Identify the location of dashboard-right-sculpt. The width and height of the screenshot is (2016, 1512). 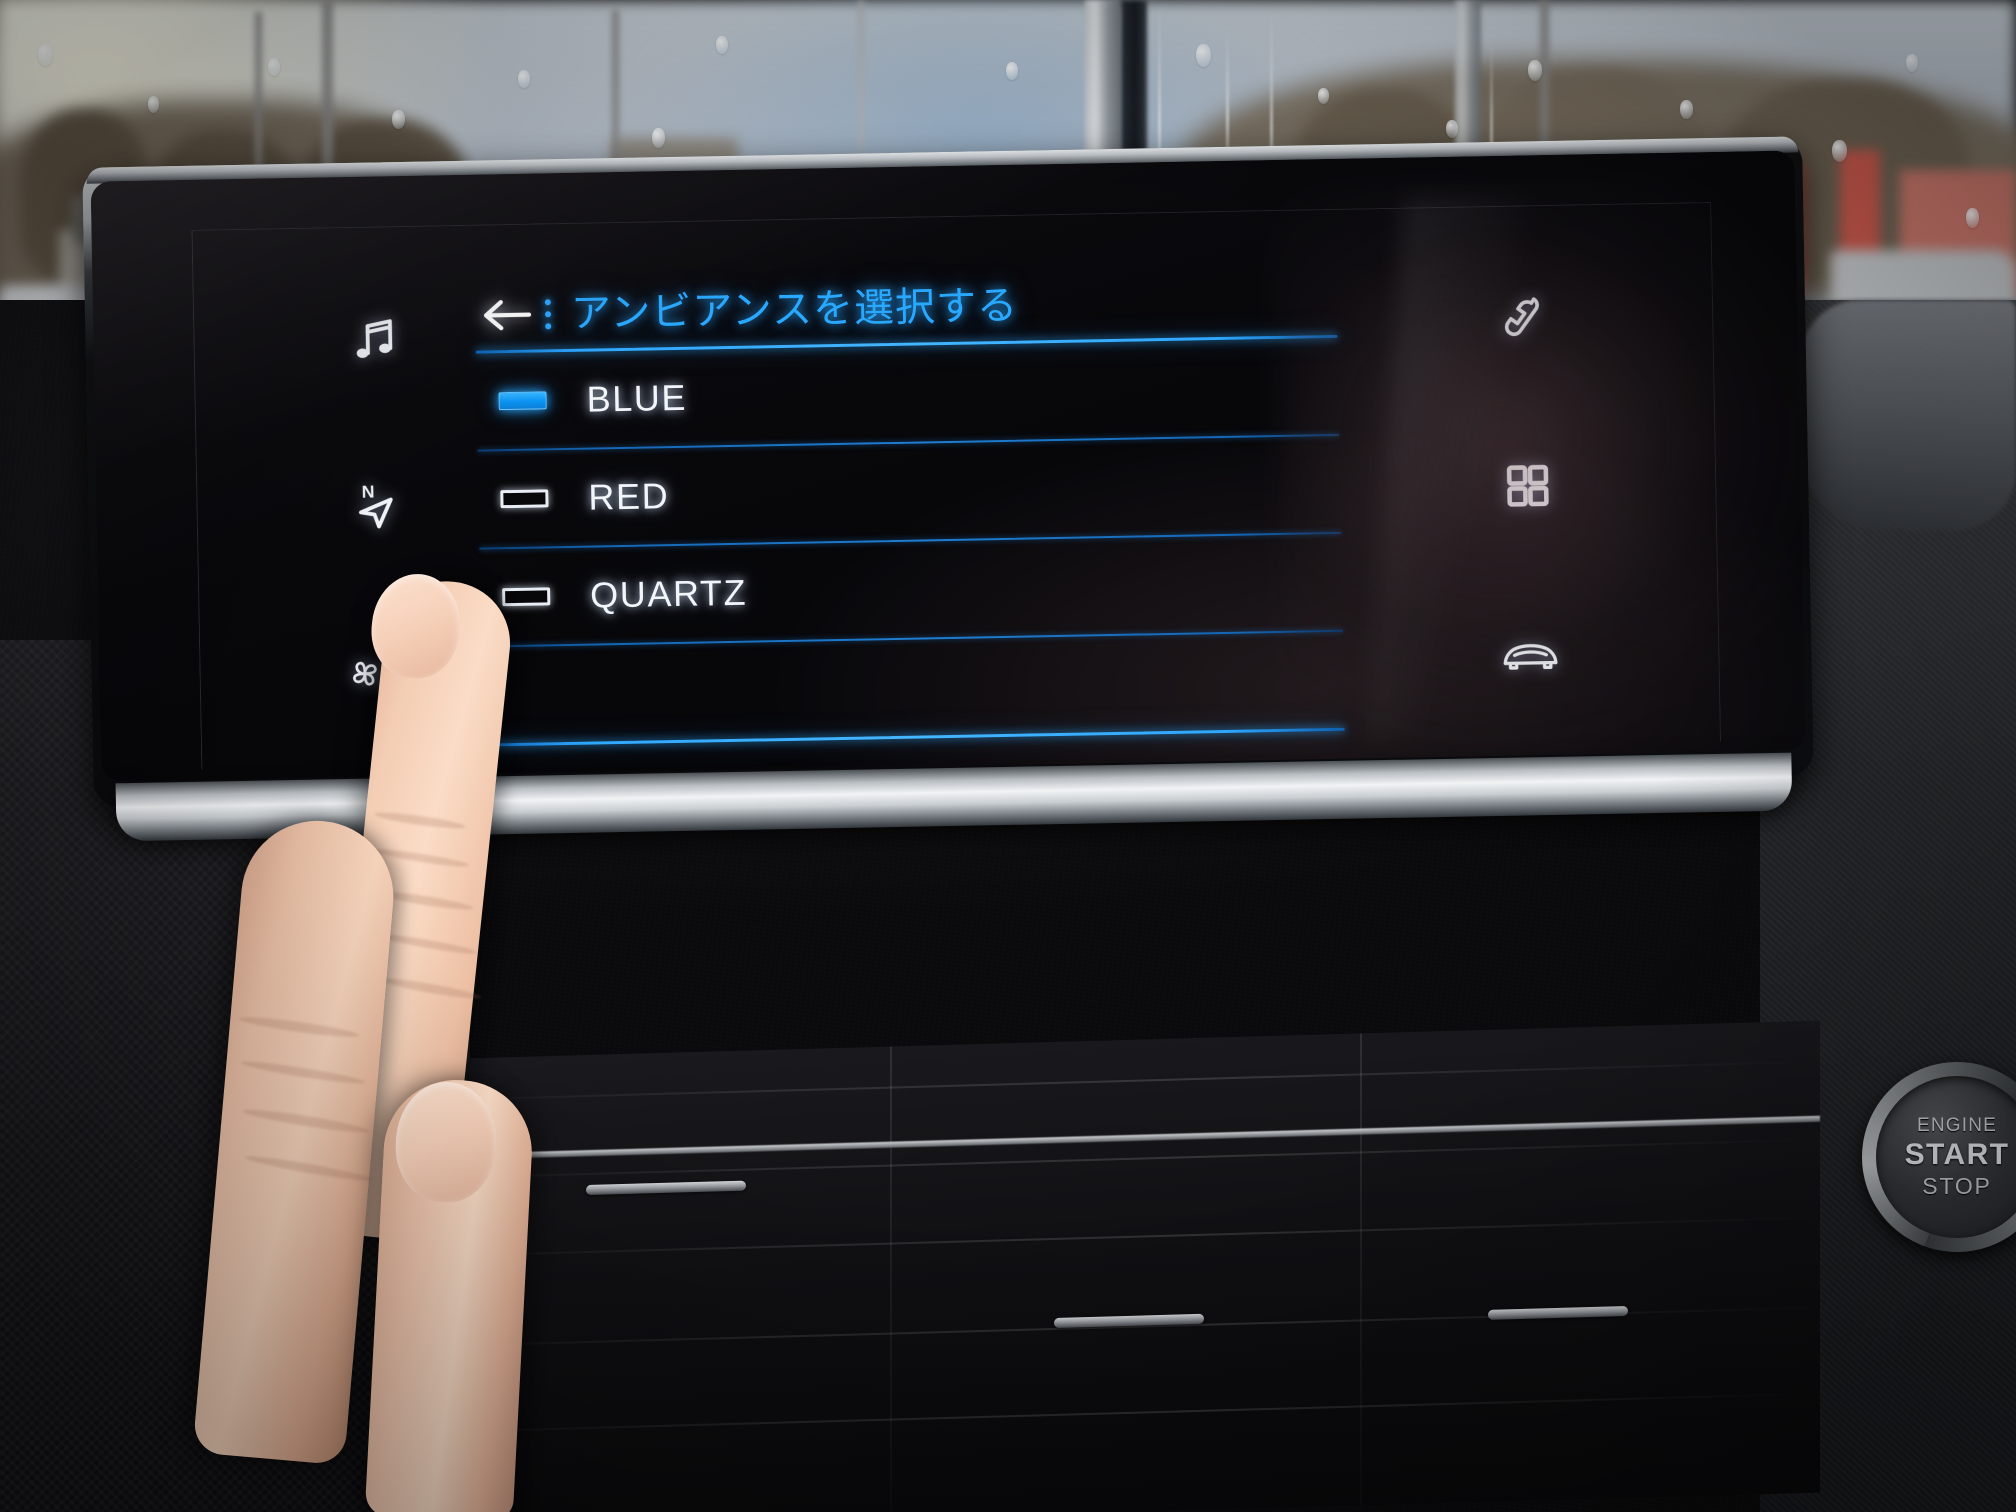
(1908, 415).